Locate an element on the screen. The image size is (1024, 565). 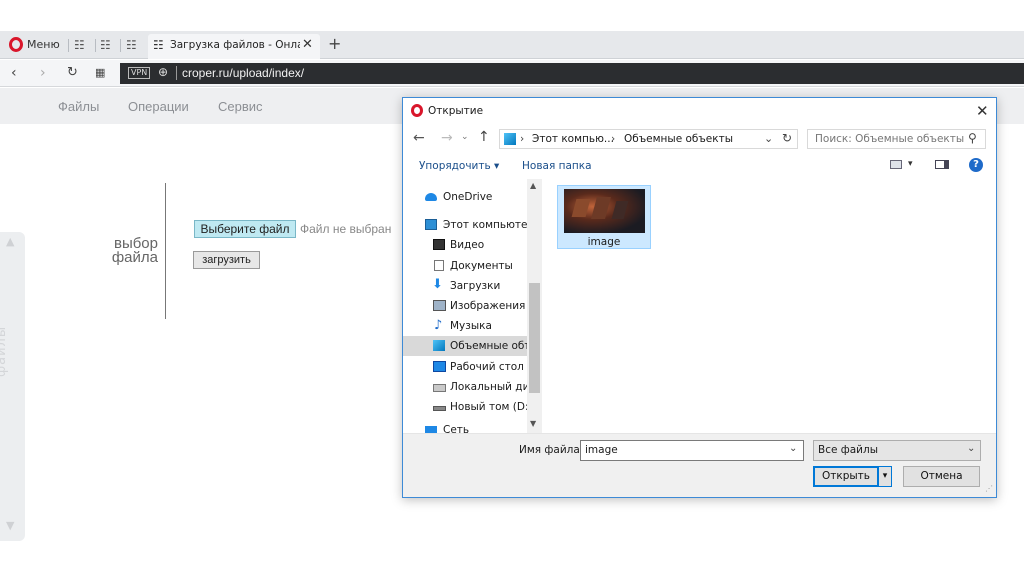
nav-item-music: ♪ Музыка is located at coordinates (465, 326).